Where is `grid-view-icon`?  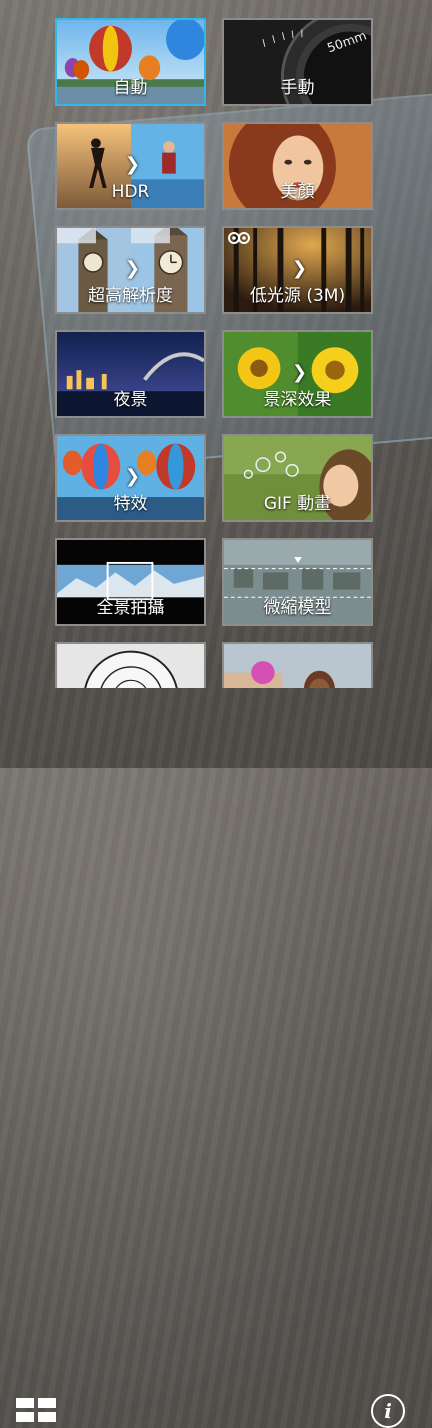
grid-view-icon is located at coordinates (36, 1411).